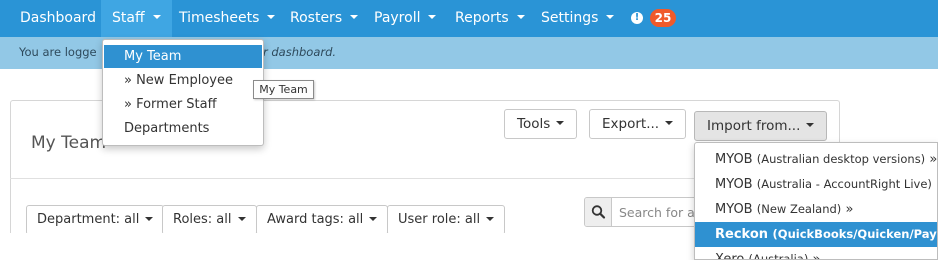 The height and width of the screenshot is (260, 938). I want to click on user-role-filter: User role: all, so click(446, 220).